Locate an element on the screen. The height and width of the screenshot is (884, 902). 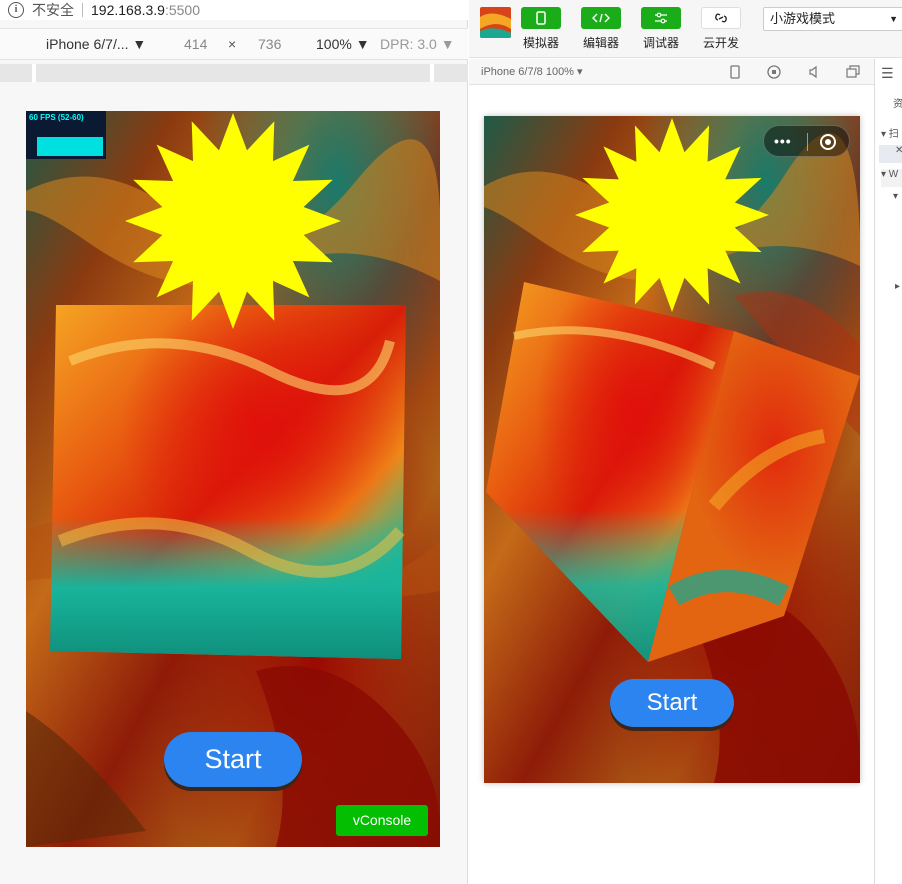
code-icon is located at coordinates (601, 18).